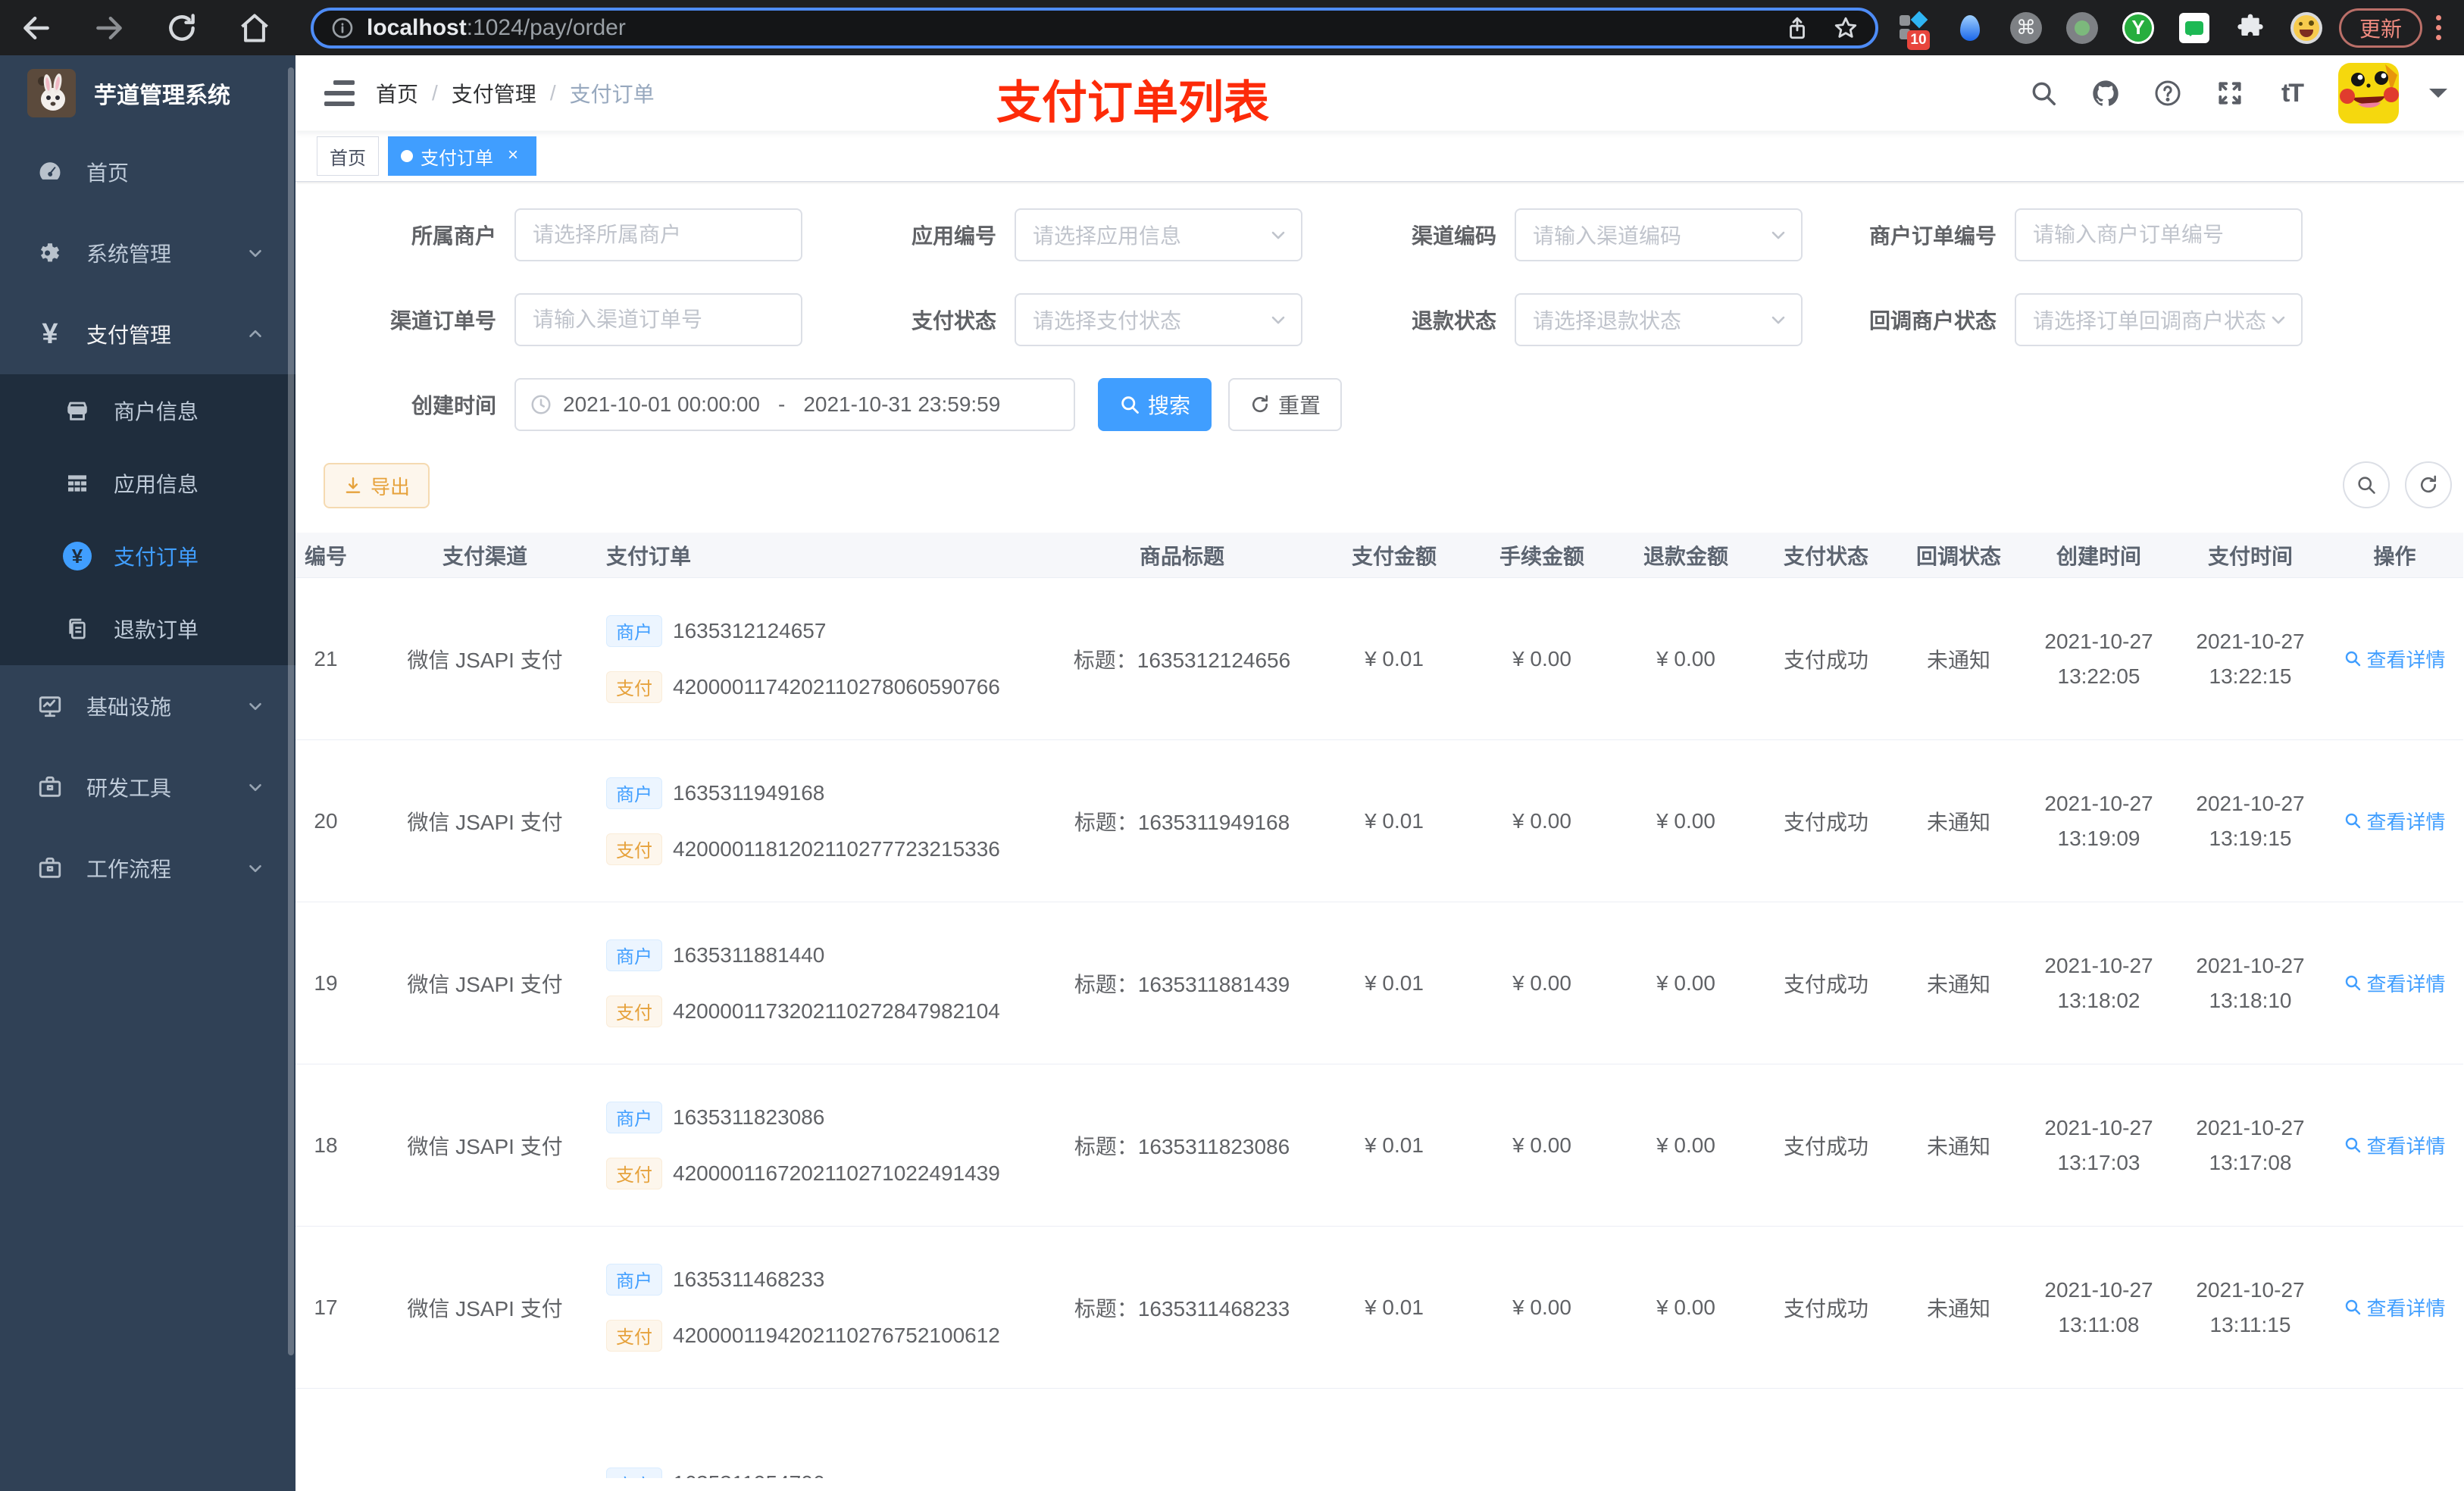  I want to click on sidebar-item-home: 首页, so click(147, 171).